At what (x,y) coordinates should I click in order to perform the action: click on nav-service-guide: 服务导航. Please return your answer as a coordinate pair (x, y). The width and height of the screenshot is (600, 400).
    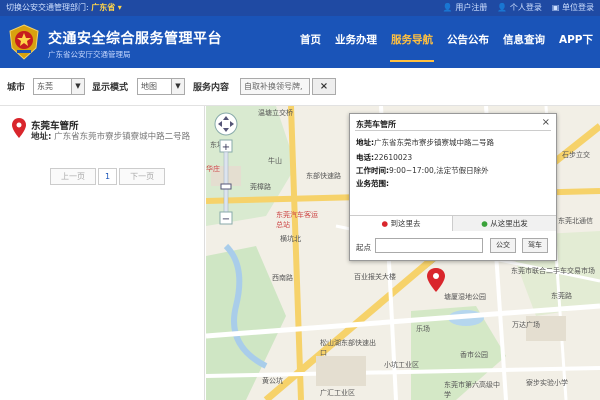
    Looking at the image, I should click on (412, 42).